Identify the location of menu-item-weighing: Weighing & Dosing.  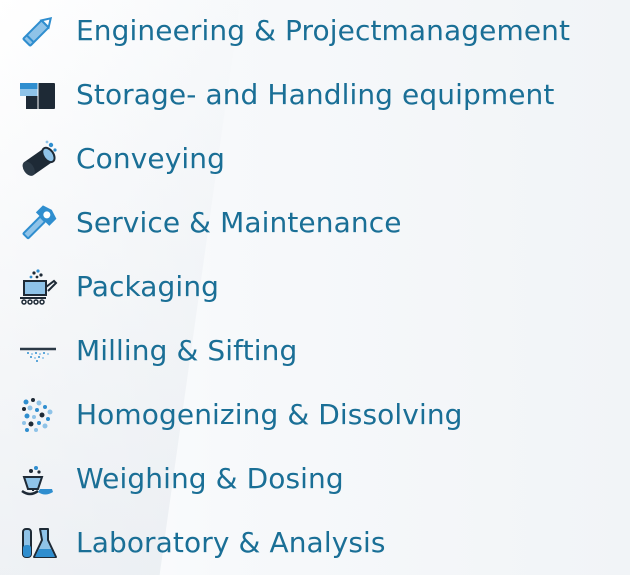
(181, 479).